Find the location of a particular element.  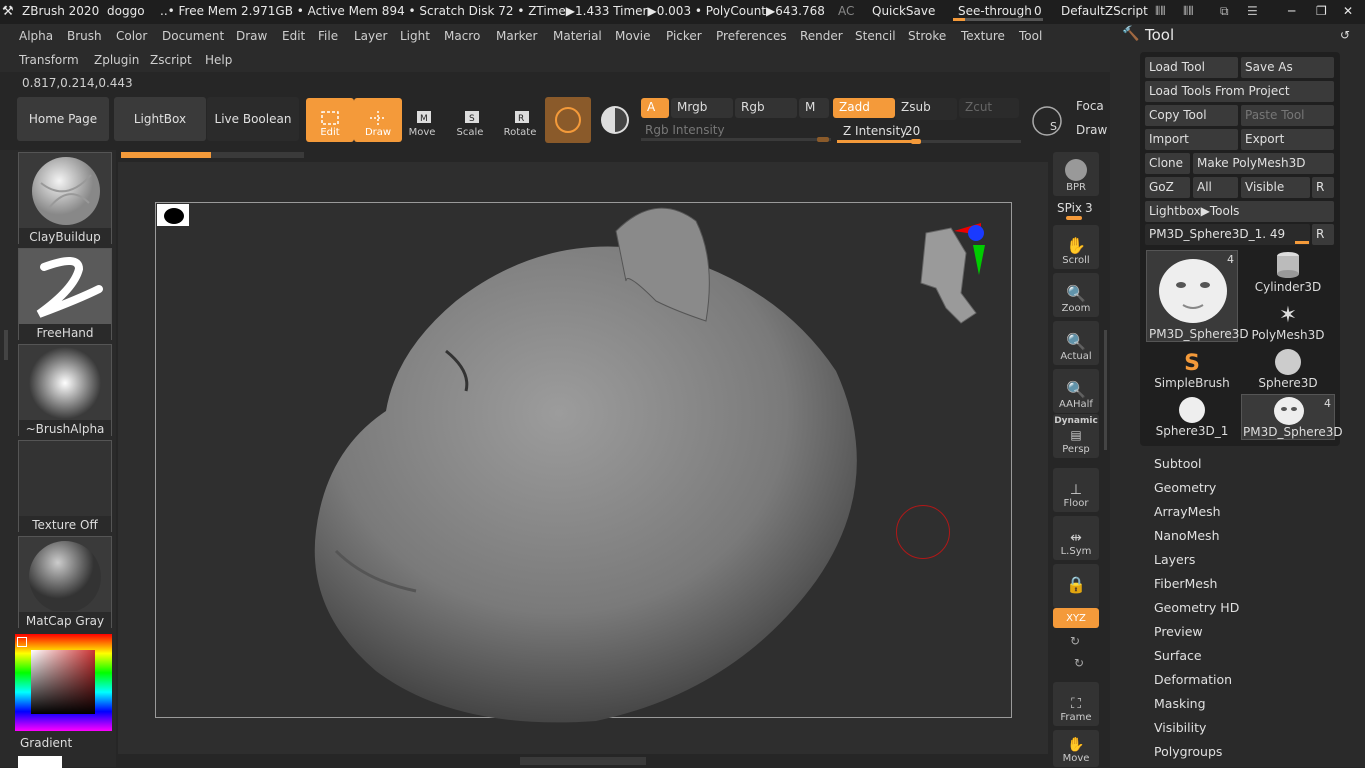

m-toggle: M is located at coordinates (814, 108).